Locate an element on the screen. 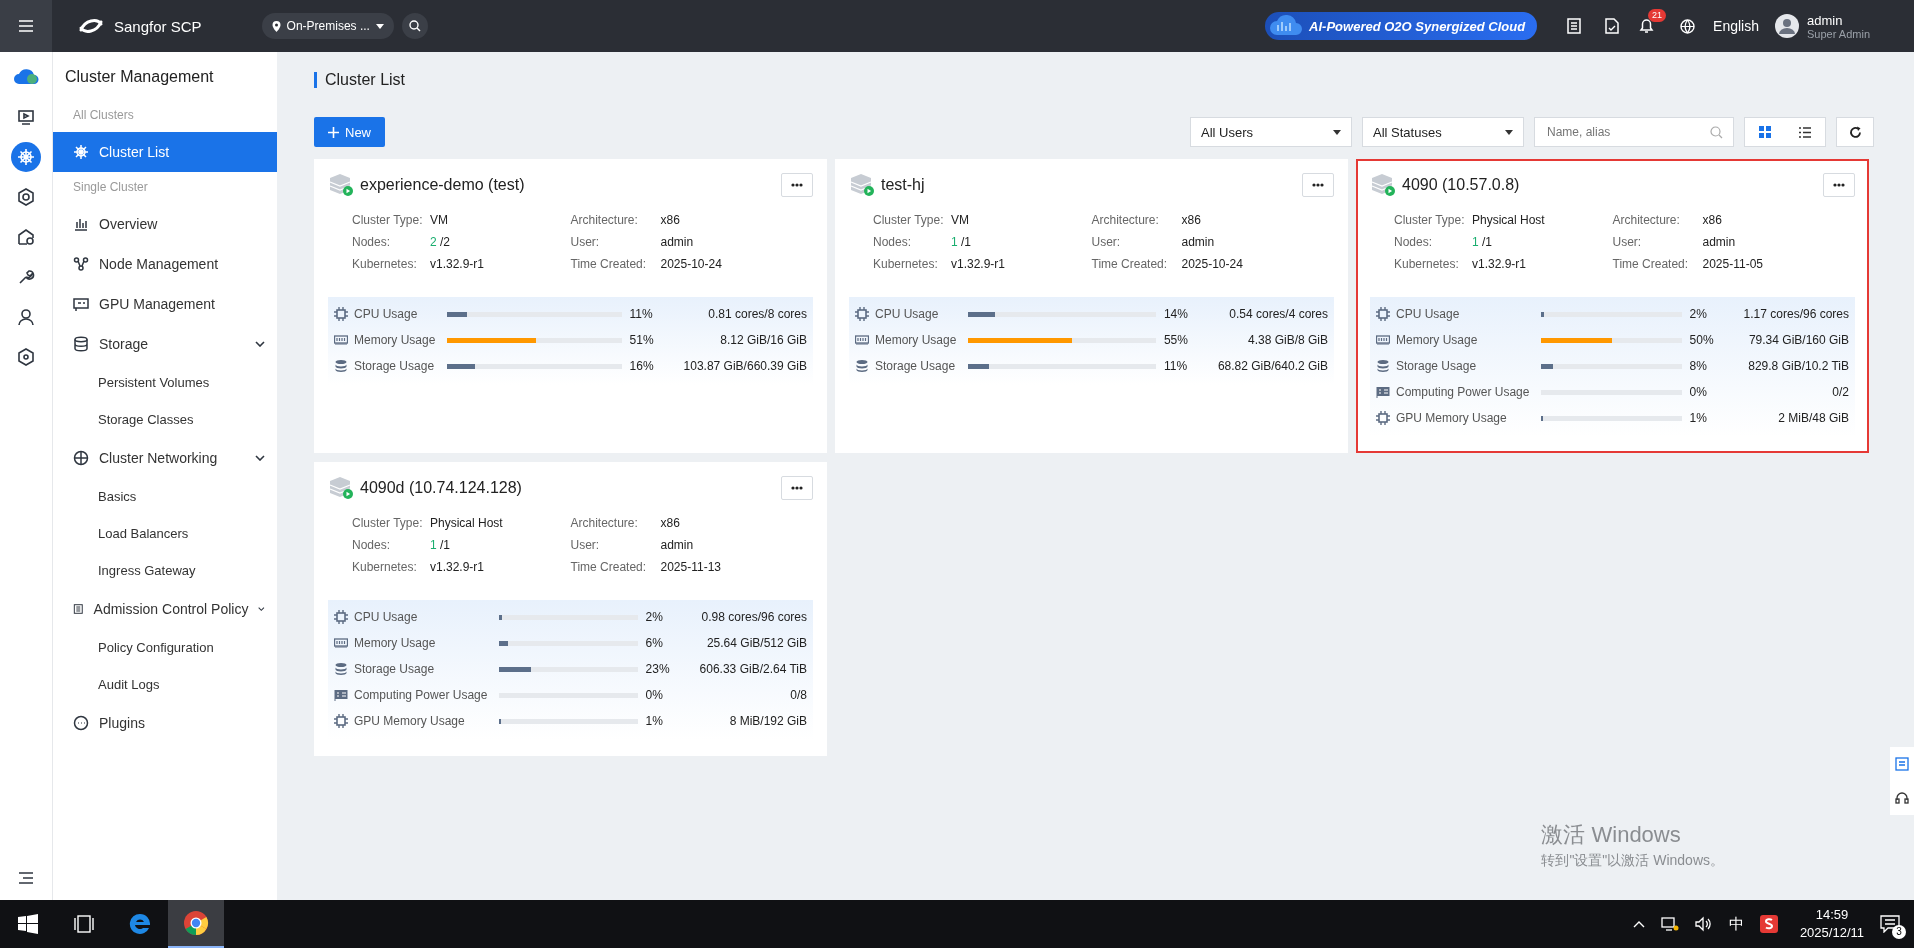 This screenshot has height=948, width=1914. field-label: Cluster Type: is located at coordinates (1430, 220).